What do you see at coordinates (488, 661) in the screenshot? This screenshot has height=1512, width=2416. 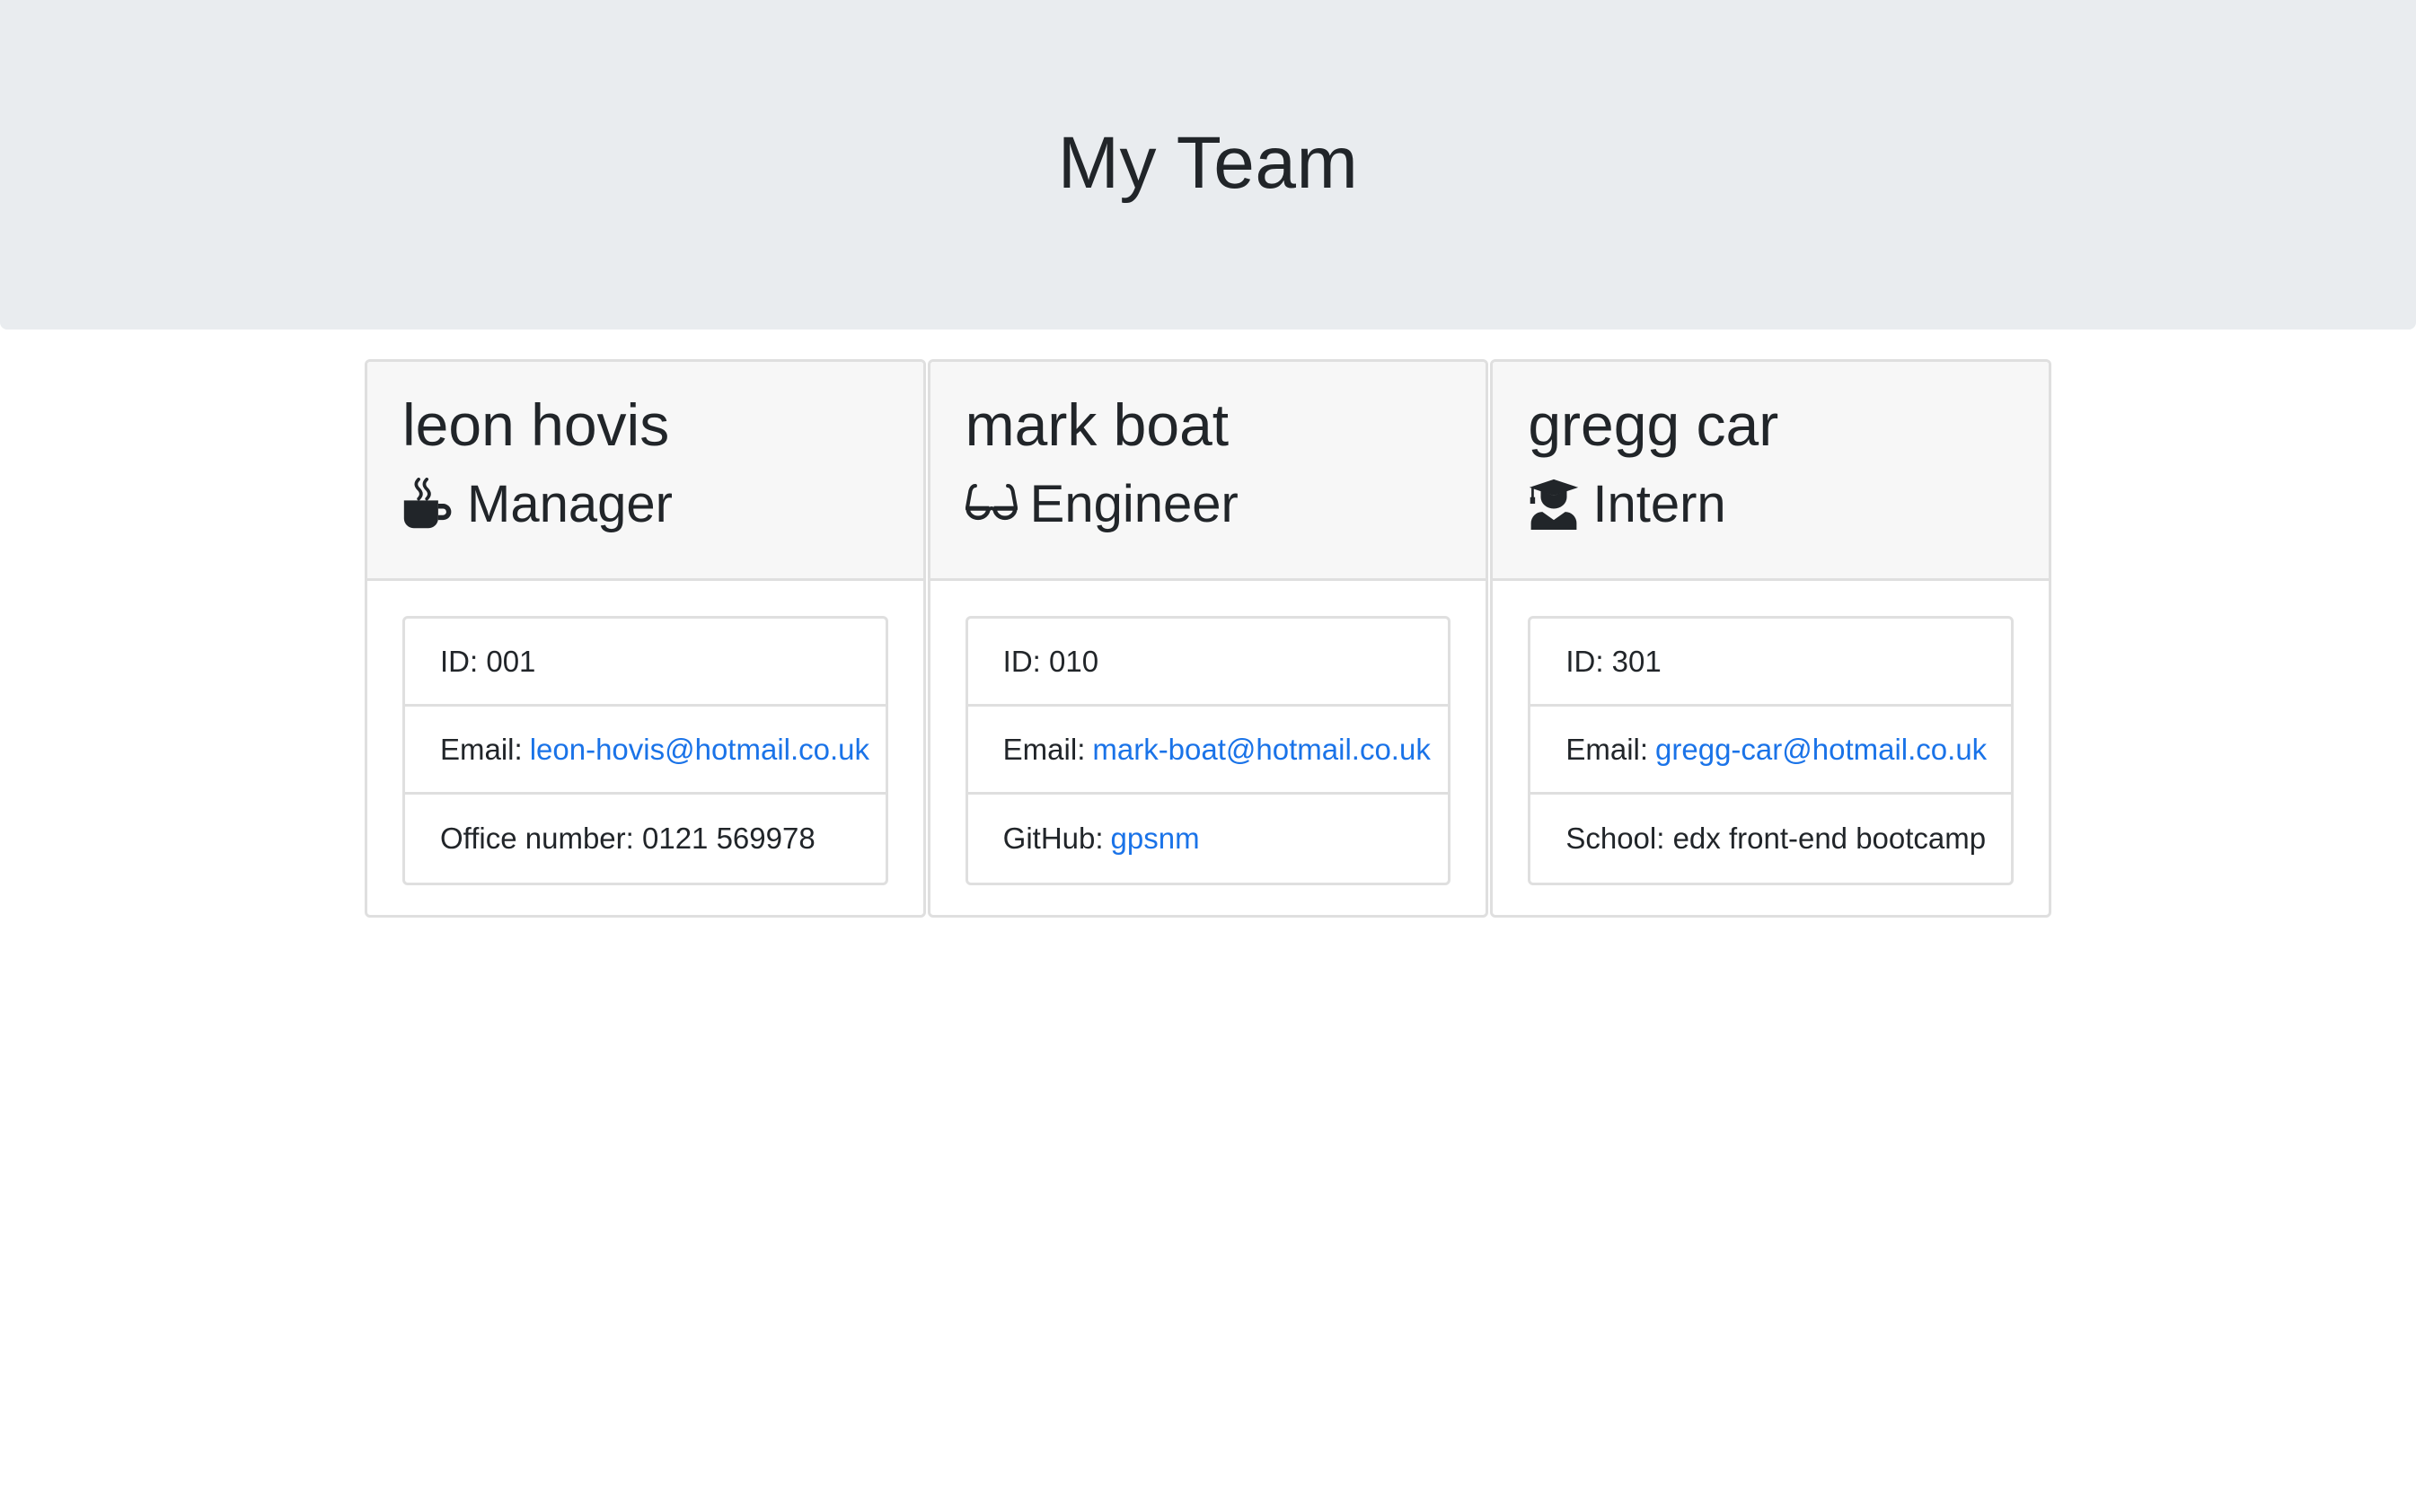 I see `id-text: ID: 001` at bounding box center [488, 661].